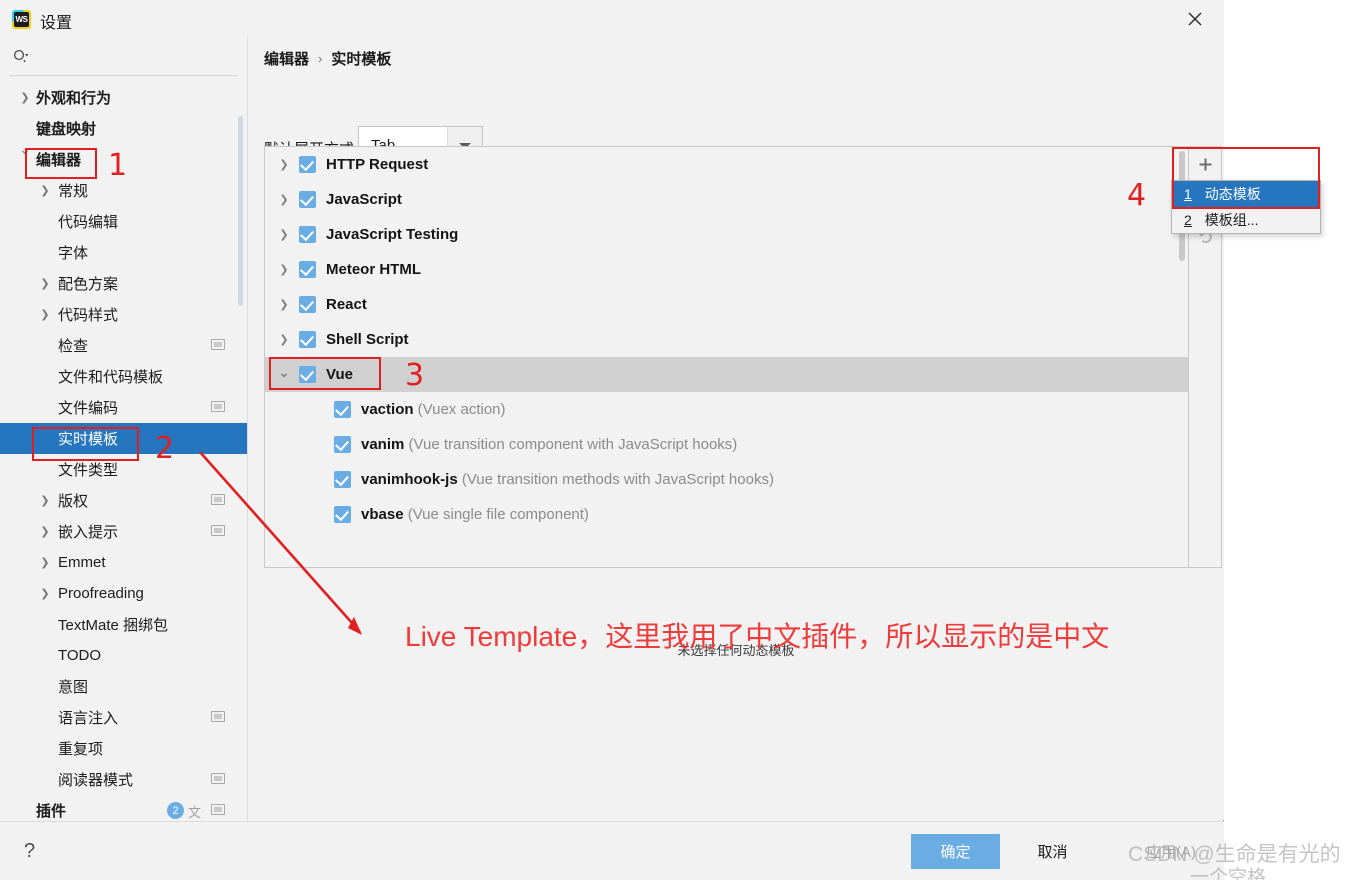  What do you see at coordinates (123, 252) in the screenshot?
I see `sidebar-item-5: 字体` at bounding box center [123, 252].